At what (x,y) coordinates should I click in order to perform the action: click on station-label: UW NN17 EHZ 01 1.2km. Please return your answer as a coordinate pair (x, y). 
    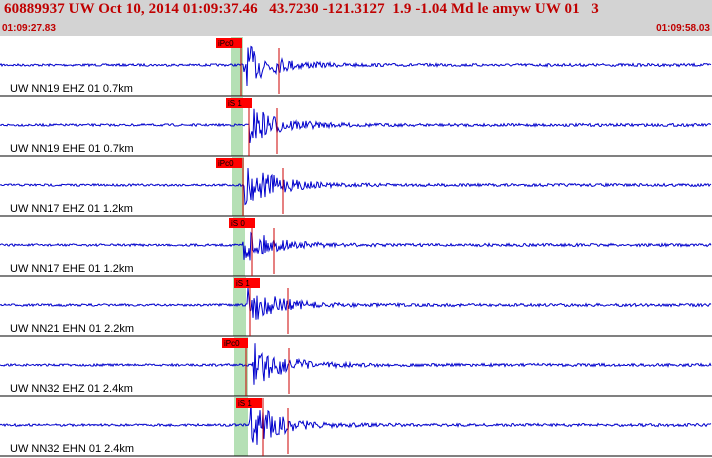
    Looking at the image, I should click on (71, 209).